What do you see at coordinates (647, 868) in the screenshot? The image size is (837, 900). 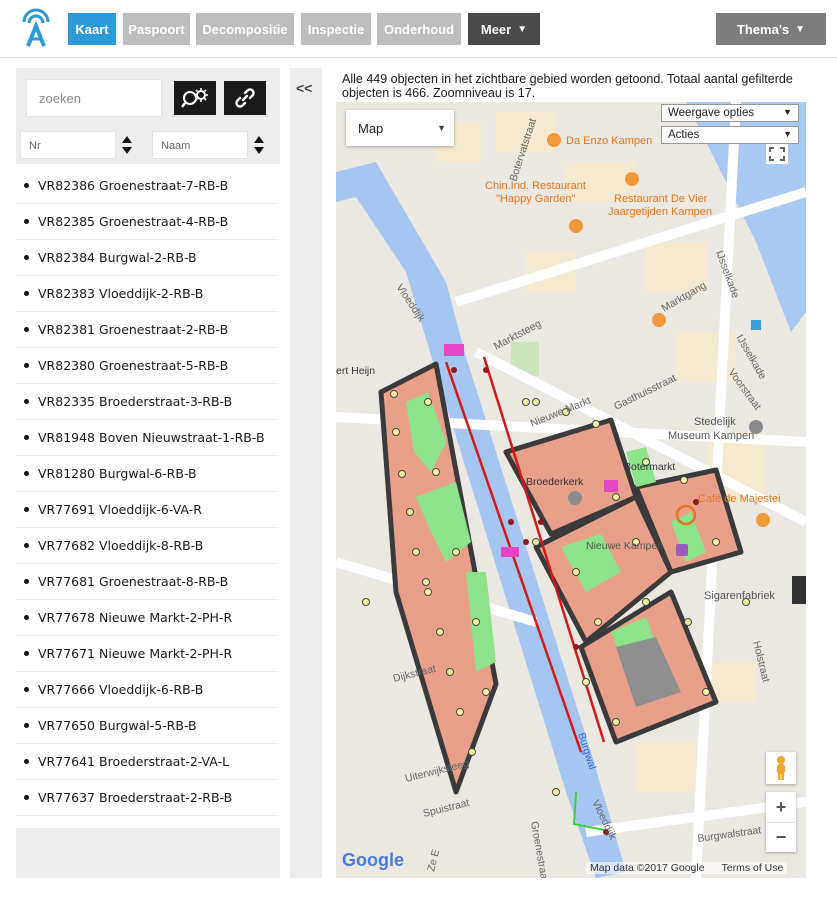 I see `map-data-text: Map data ©2017 Google` at bounding box center [647, 868].